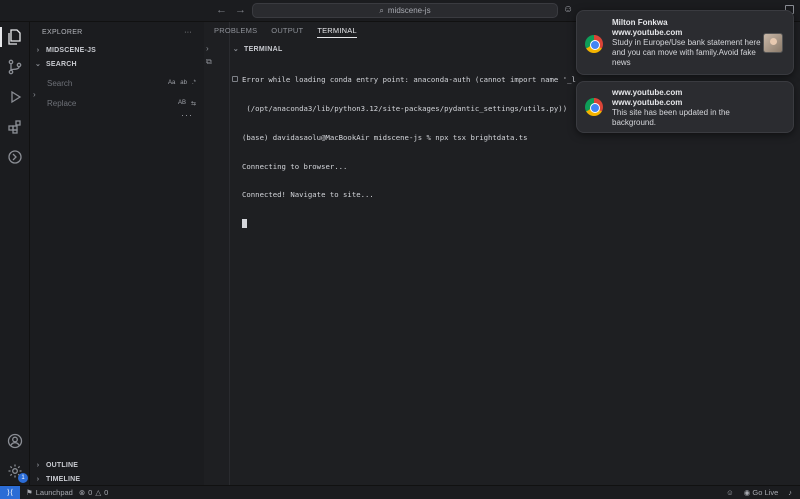  What do you see at coordinates (117, 50) in the screenshot?
I see `section-project: › MIDSCENE-JS` at bounding box center [117, 50].